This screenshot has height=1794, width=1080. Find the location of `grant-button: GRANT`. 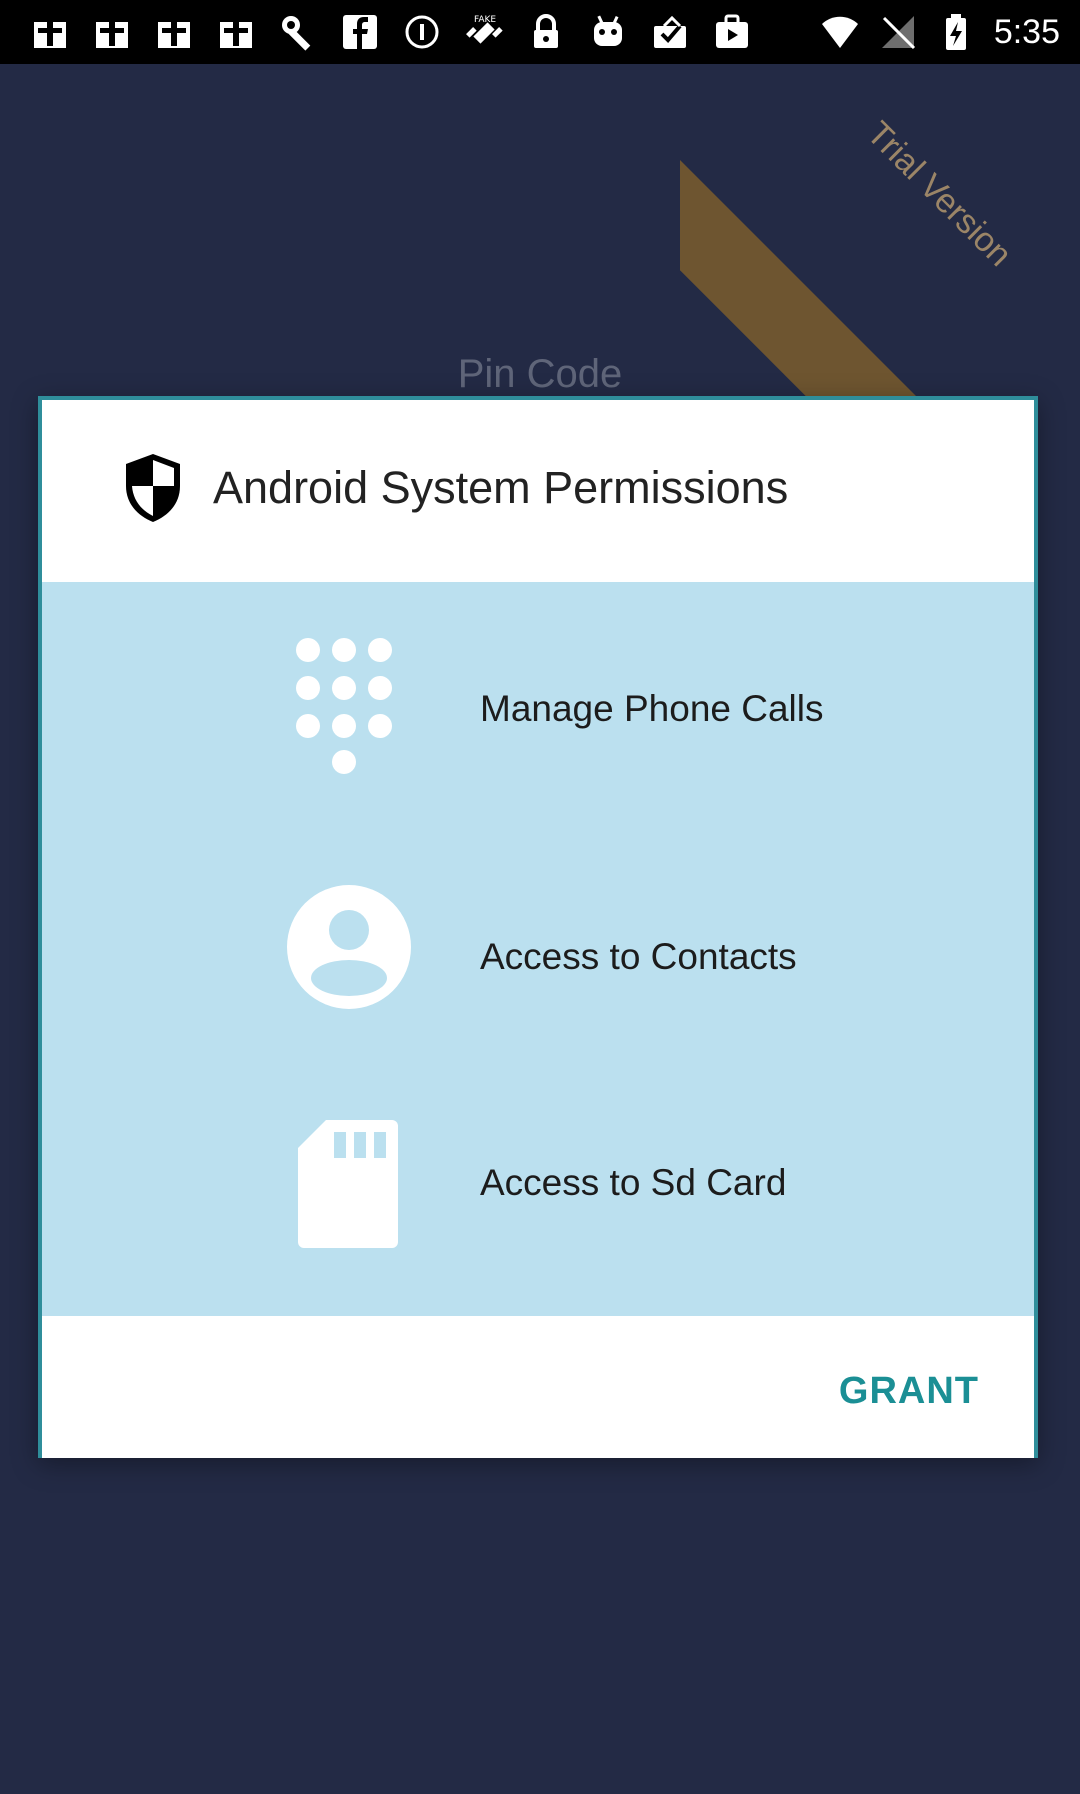

grant-button: GRANT is located at coordinates (909, 1391).